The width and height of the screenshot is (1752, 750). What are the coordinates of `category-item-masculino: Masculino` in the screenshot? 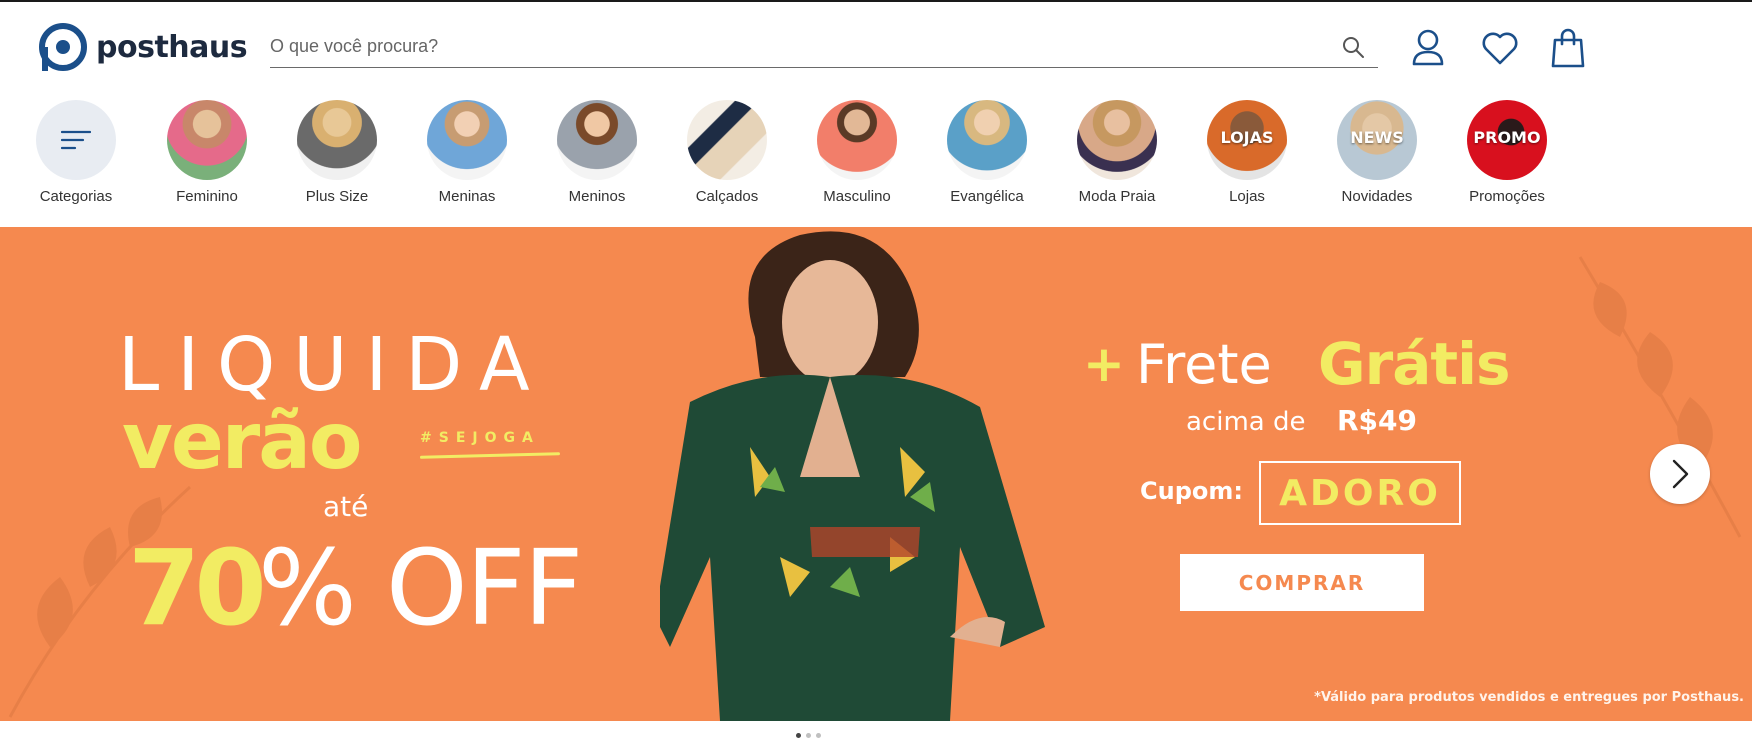 It's located at (857, 152).